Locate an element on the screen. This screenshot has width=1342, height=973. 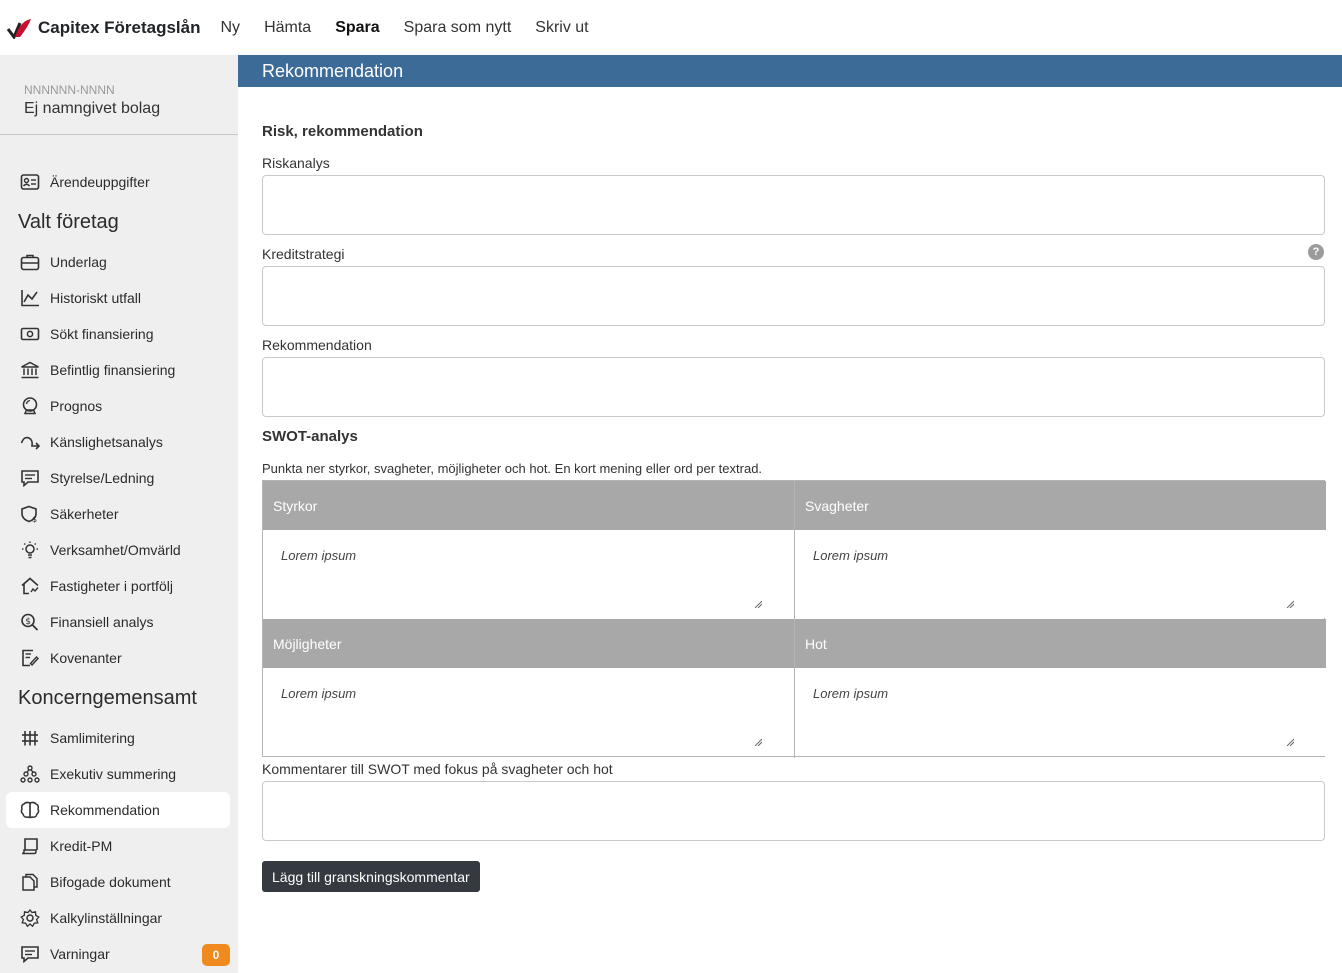
sidebar-item-collateral: $ Säkerheter is located at coordinates (118, 514).